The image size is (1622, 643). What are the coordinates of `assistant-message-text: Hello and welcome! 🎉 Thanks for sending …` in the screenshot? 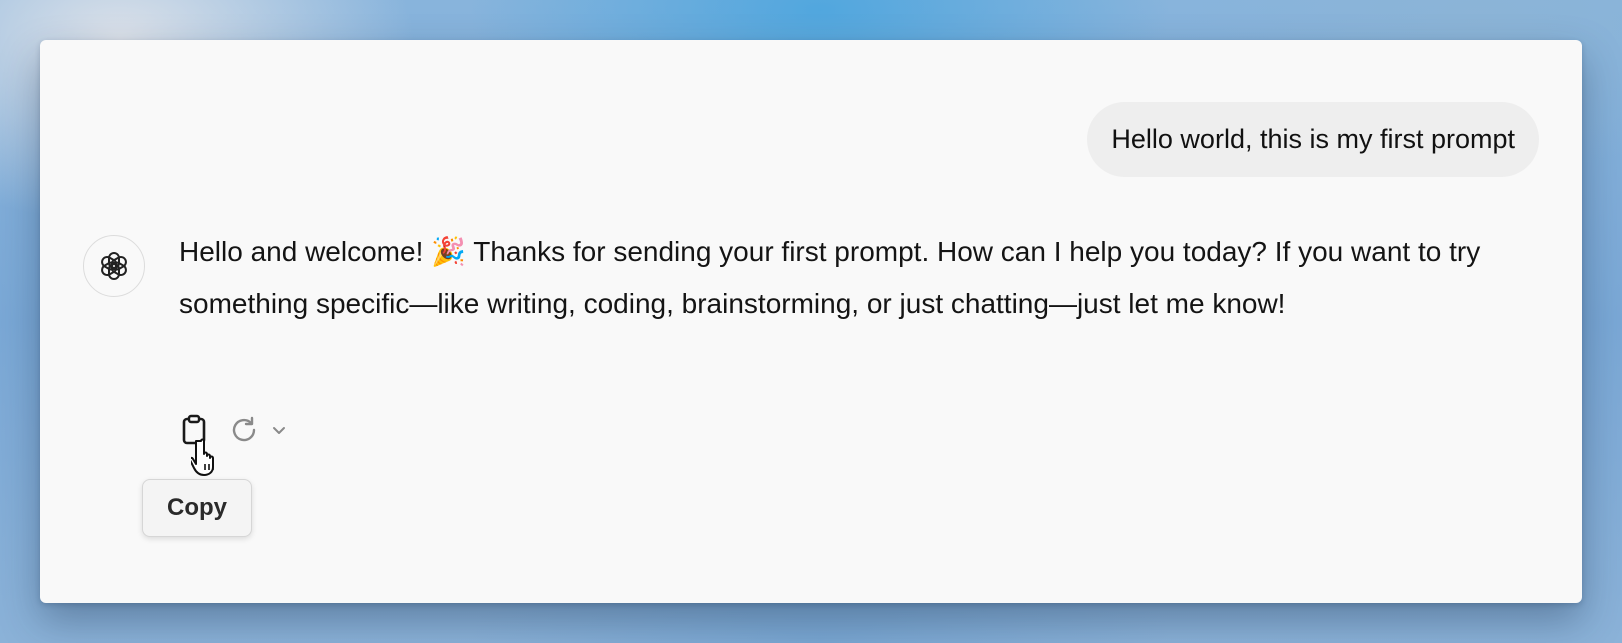 It's located at (830, 277).